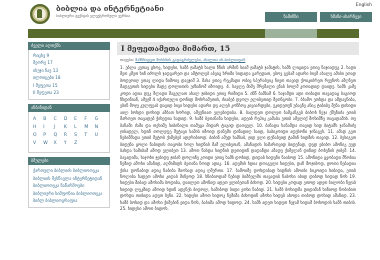 This screenshot has height=260, width=380. Describe the element at coordinates (69, 170) in the screenshot. I see `external-link: ქართული ბიბლიის ბიბლიოთეკა` at that location.